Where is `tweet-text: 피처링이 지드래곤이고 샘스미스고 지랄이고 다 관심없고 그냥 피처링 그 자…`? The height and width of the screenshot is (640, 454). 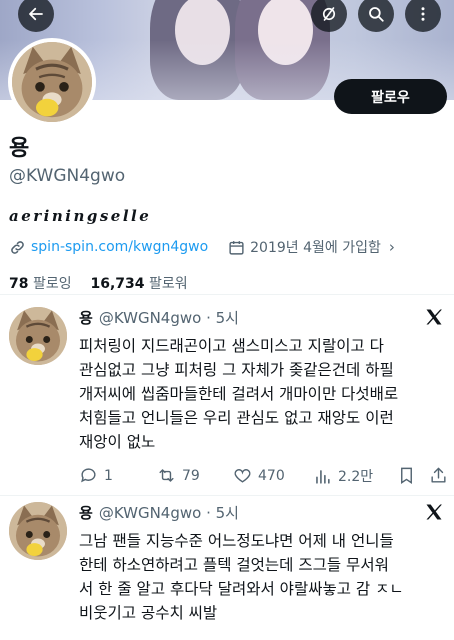 tweet-text: 피처링이 지드래곤이고 샘스미스고 지랄이고 다 관심없고 그냥 피처링 그 자… is located at coordinates (239, 394).